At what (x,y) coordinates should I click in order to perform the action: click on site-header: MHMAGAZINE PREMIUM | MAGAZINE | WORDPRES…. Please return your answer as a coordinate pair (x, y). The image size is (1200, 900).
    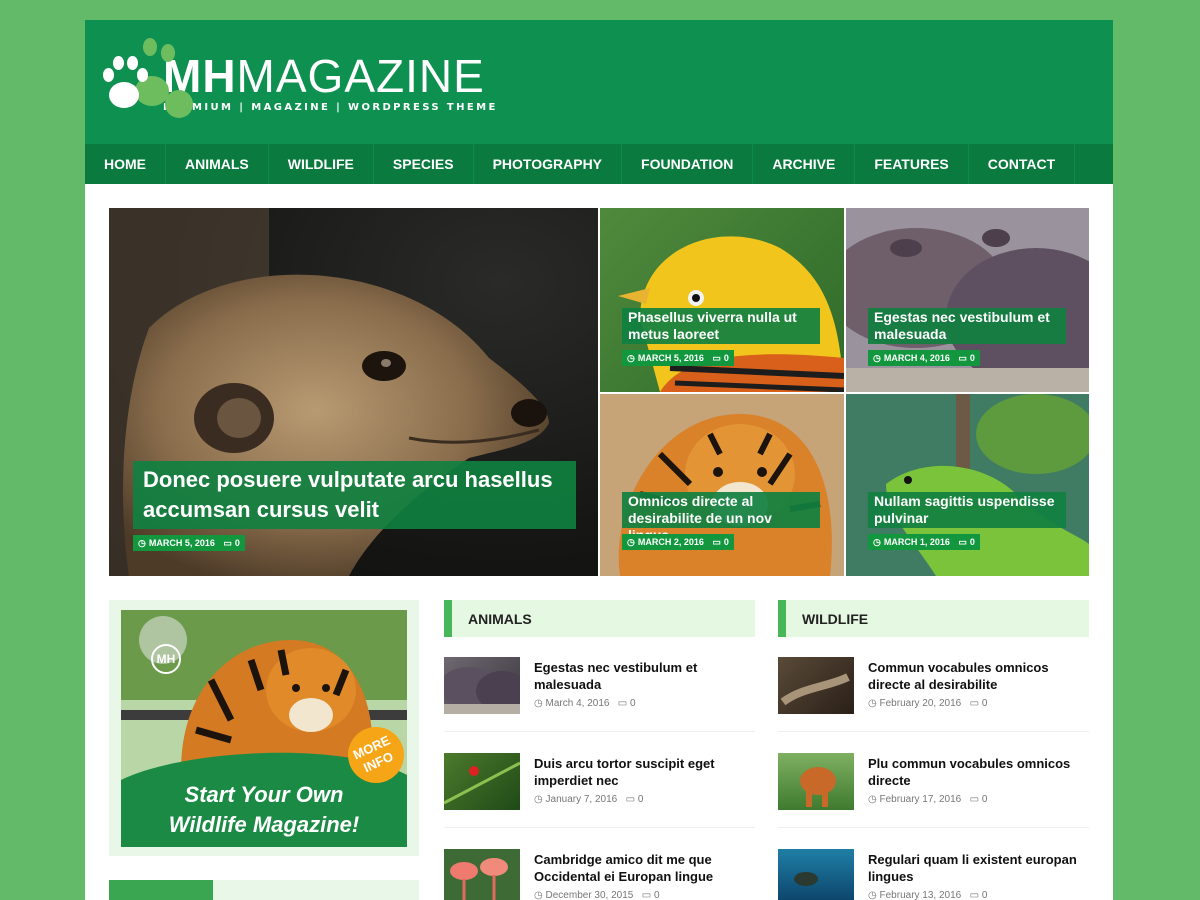
    Looking at the image, I should click on (599, 82).